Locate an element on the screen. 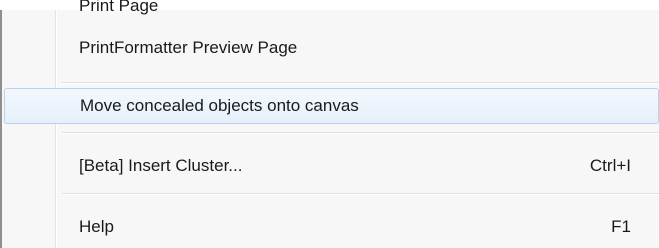  menu-item-label: PrintFormatter Preview Page is located at coordinates (188, 47).